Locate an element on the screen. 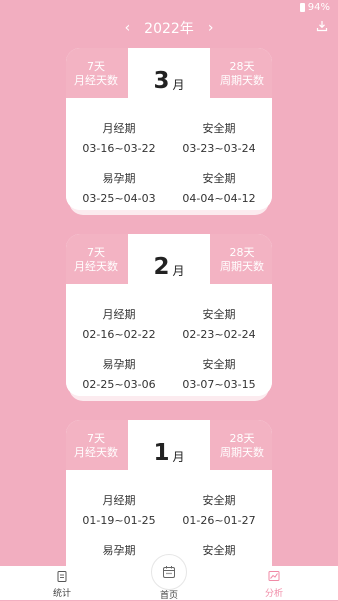 The image size is (338, 601). fertile-range: 02-25~03-06 is located at coordinates (119, 384).